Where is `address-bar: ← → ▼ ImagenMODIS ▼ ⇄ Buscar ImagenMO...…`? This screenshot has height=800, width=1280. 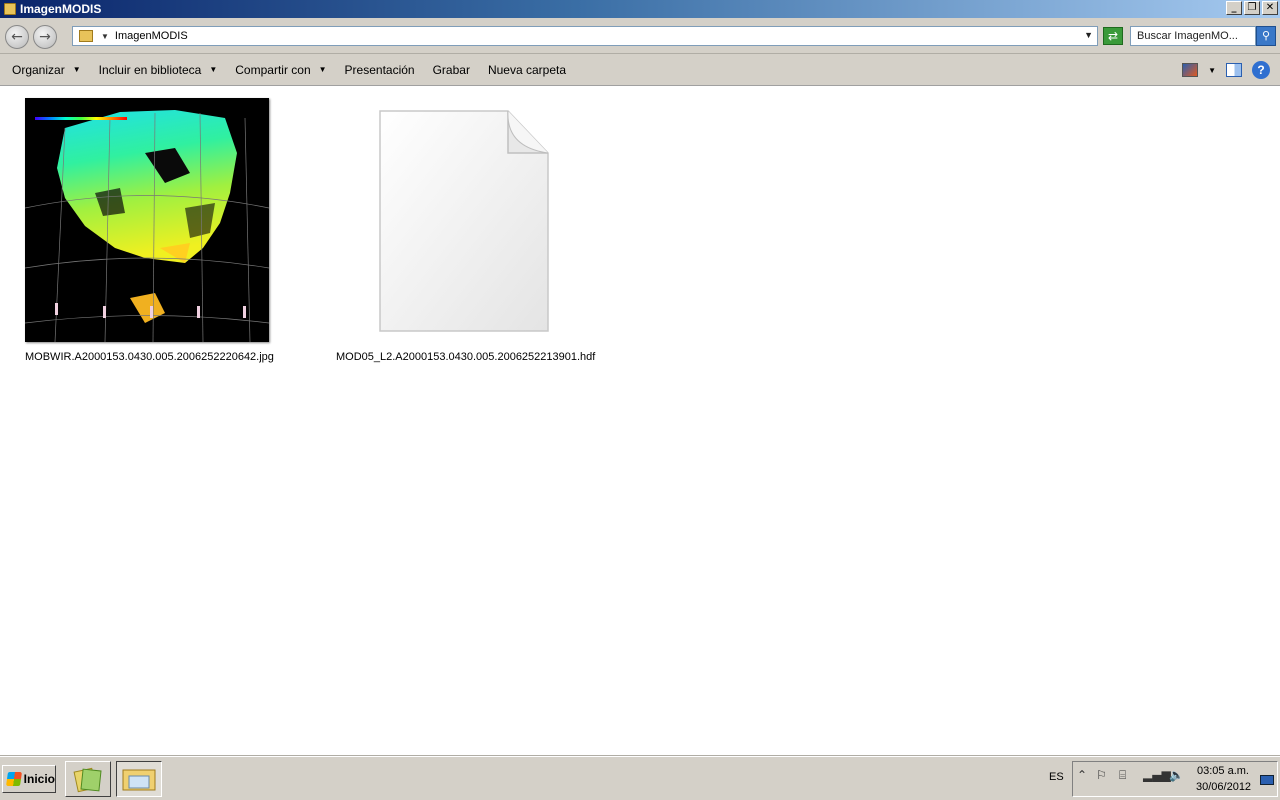
address-bar: ← → ▼ ImagenMODIS ▼ ⇄ Buscar ImagenMO...… is located at coordinates (640, 36).